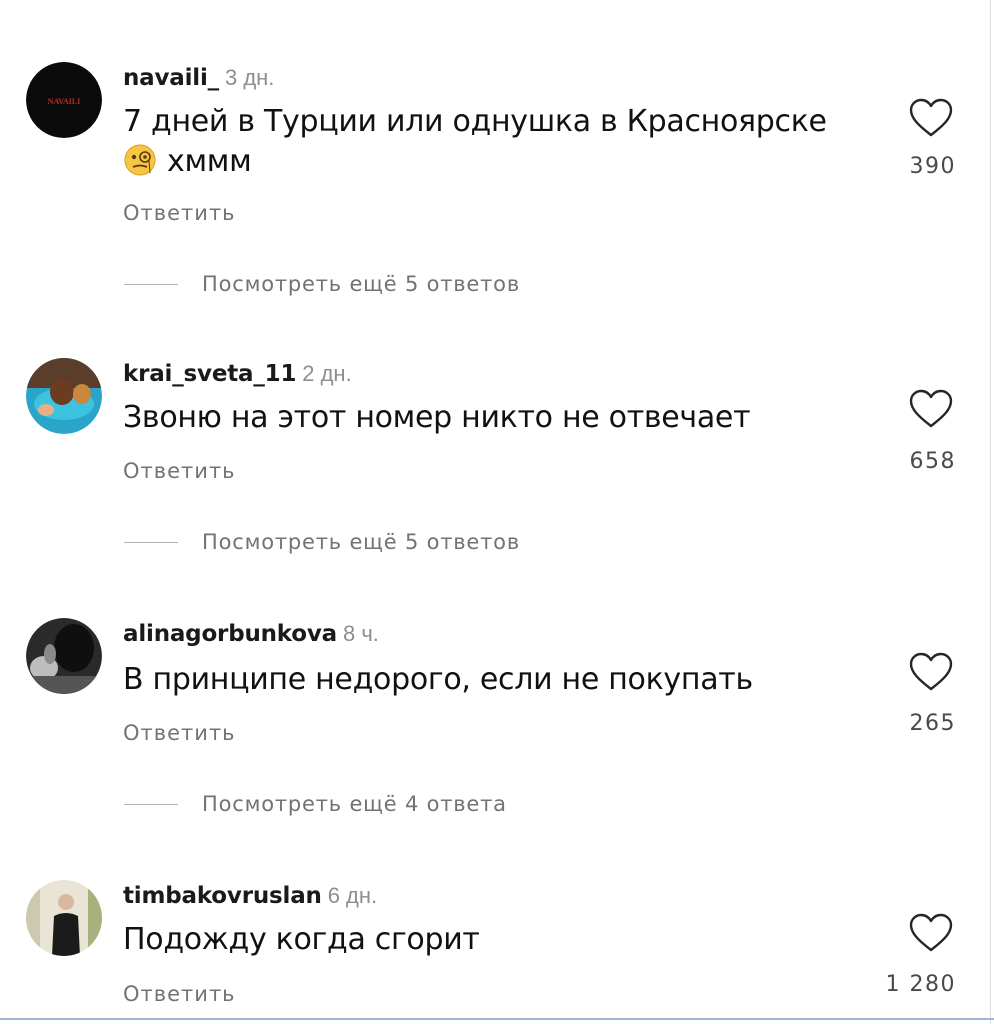 The image size is (994, 1024). I want to click on comment-text: Звоню на этот номер никто не отвечает, so click(437, 417).